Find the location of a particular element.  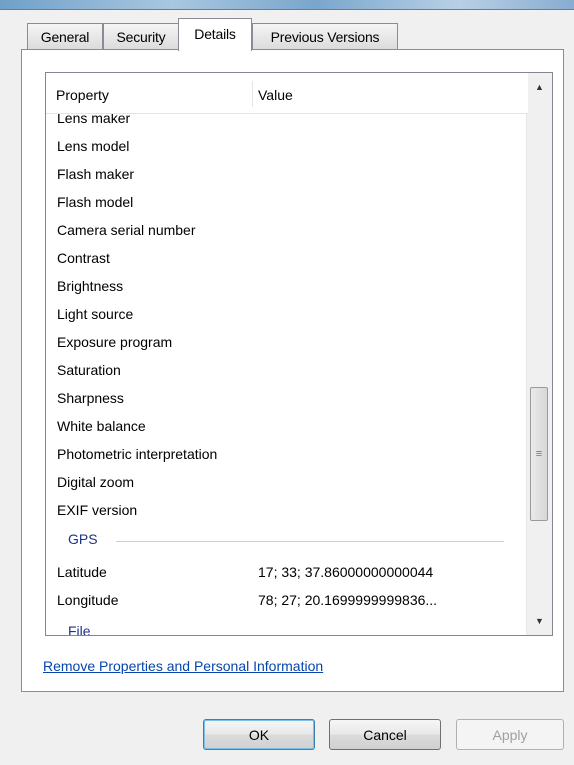

tab-general: General is located at coordinates (65, 36).